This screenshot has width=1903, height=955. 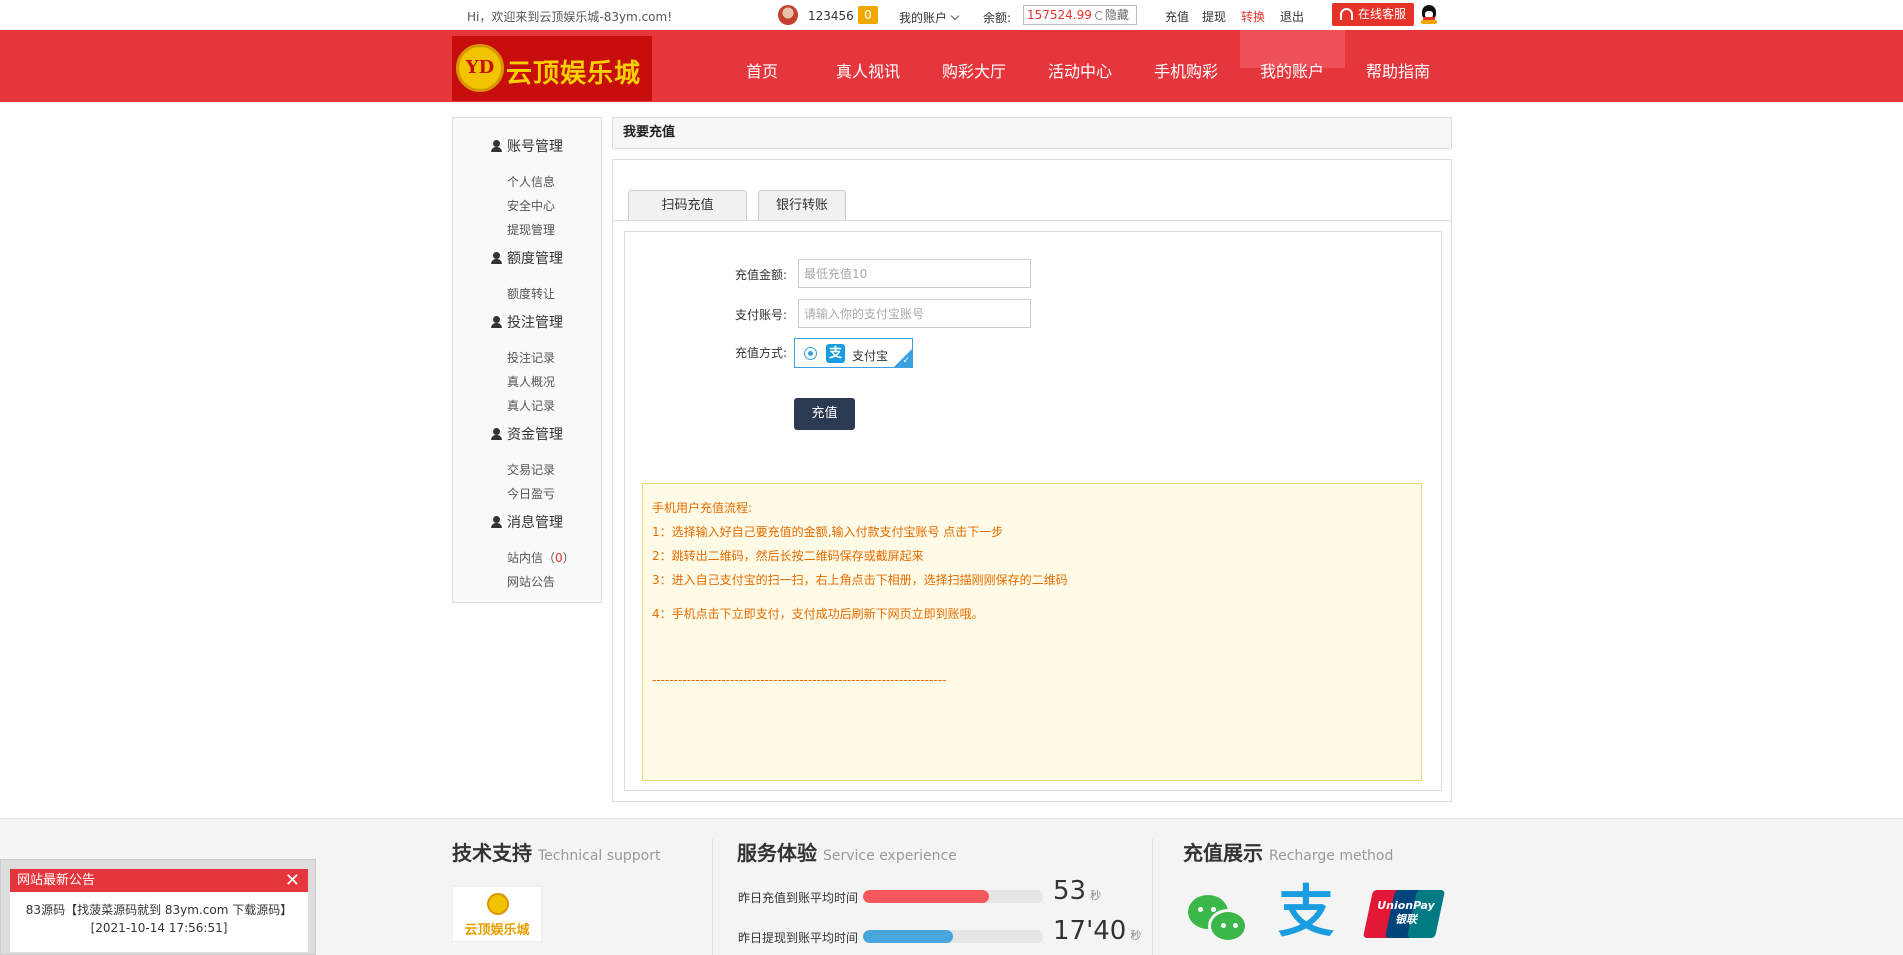 What do you see at coordinates (828, 532) in the screenshot?
I see `notice-step: 1：选择输入好自己要充值的金额,输入付款支付宝账号 点击下一步` at bounding box center [828, 532].